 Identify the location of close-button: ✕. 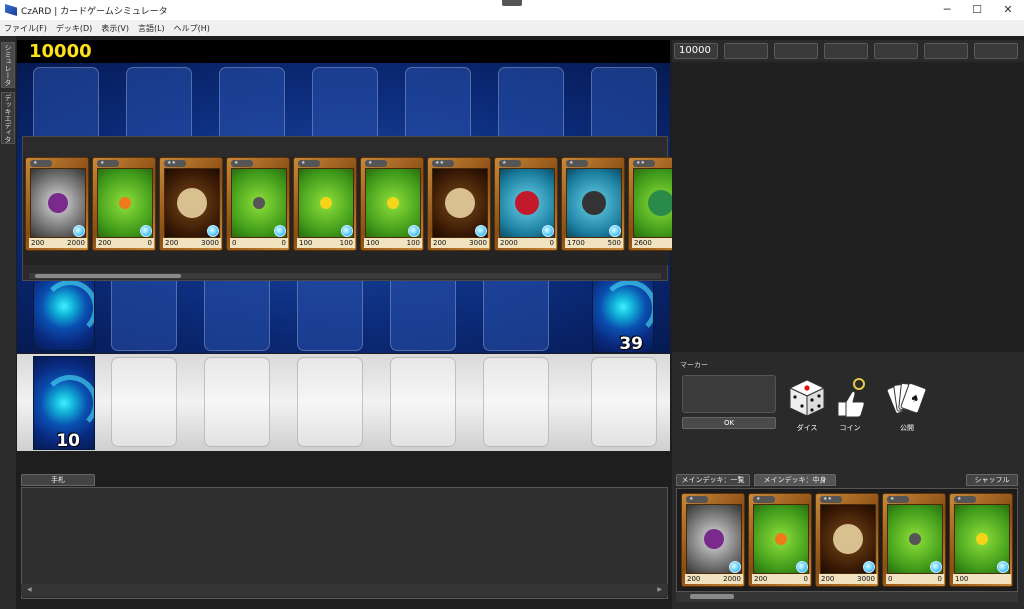
(1008, 10).